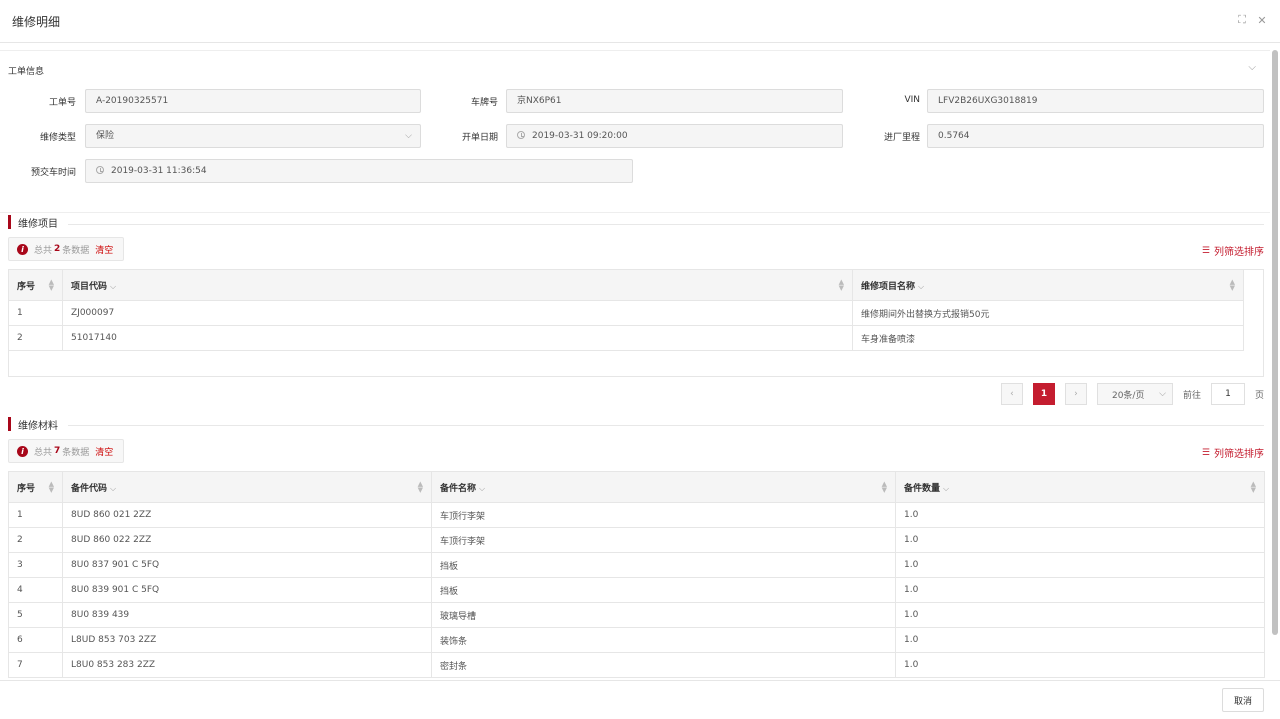 This screenshot has height=719, width=1280. Describe the element at coordinates (1259, 395) in the screenshot. I see `page-unit-label: 页` at that location.